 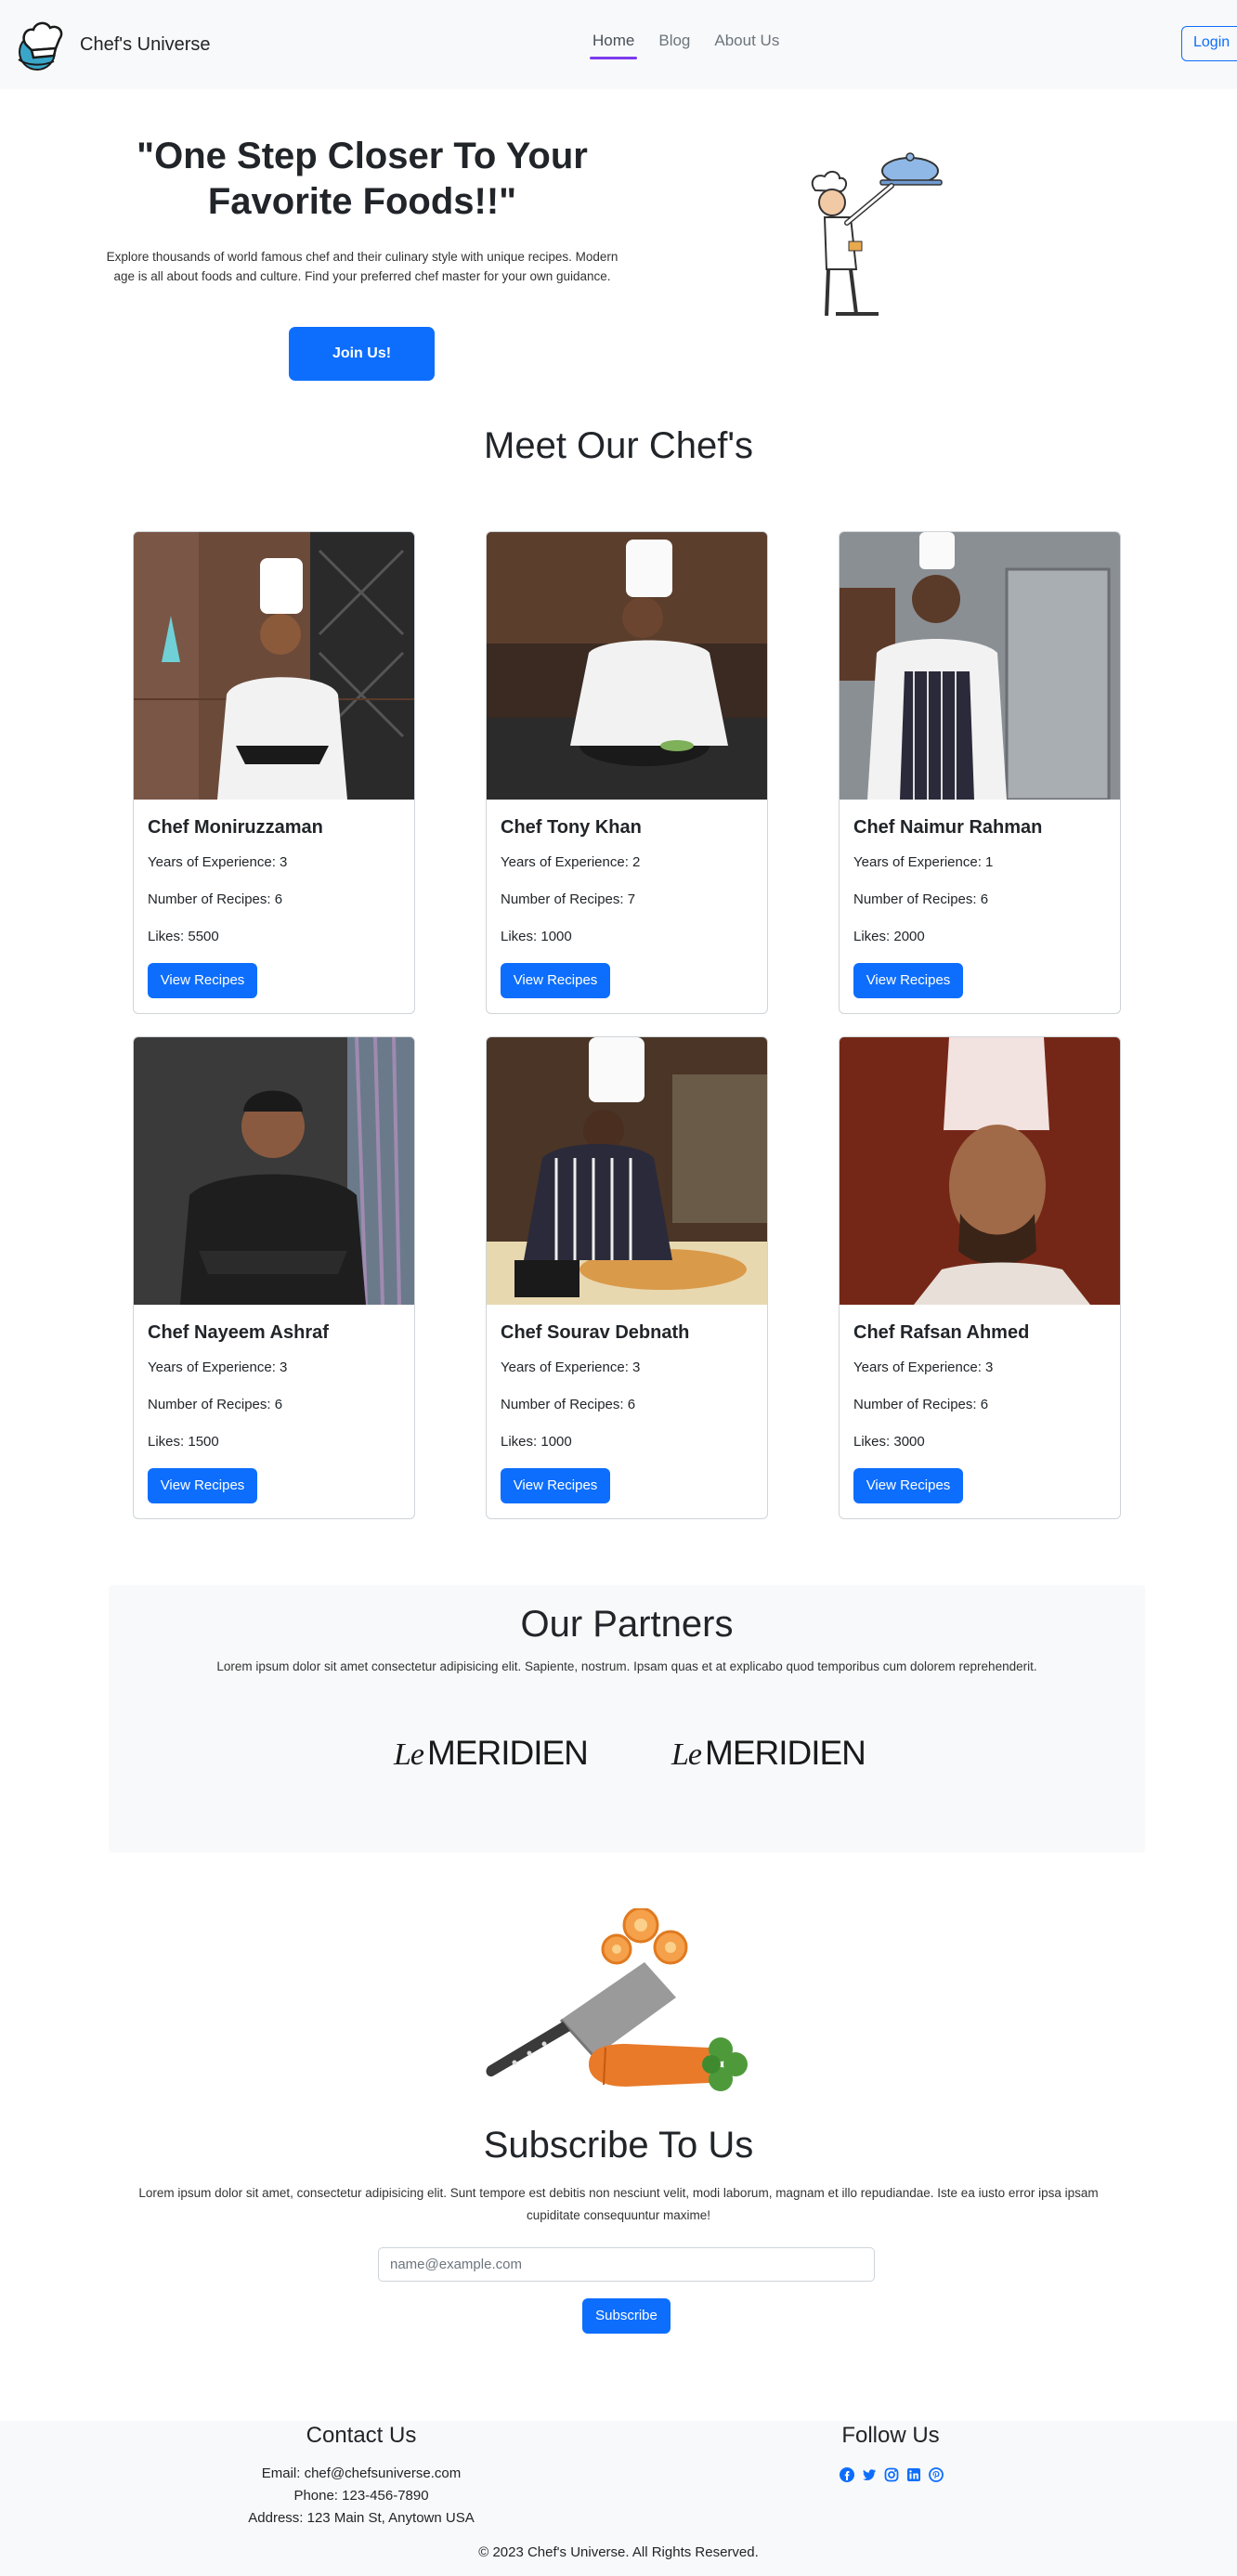 What do you see at coordinates (626, 2264) in the screenshot?
I see `email-input` at bounding box center [626, 2264].